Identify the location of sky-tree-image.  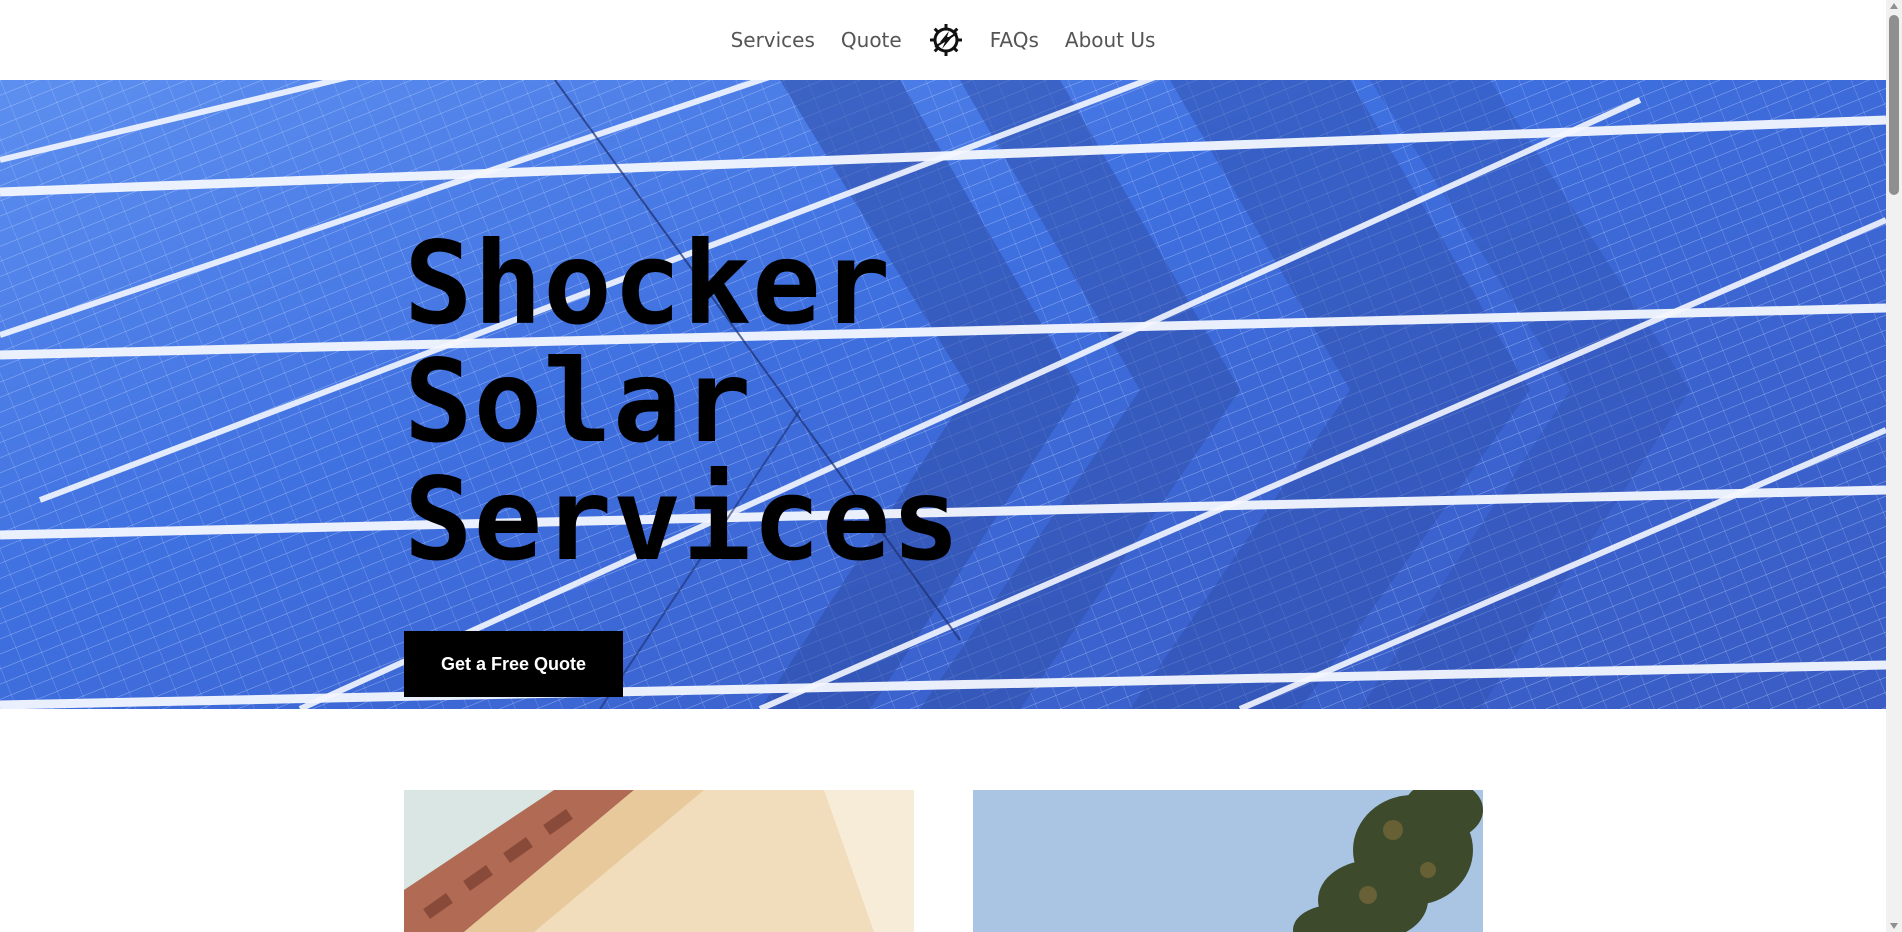
(1228, 861).